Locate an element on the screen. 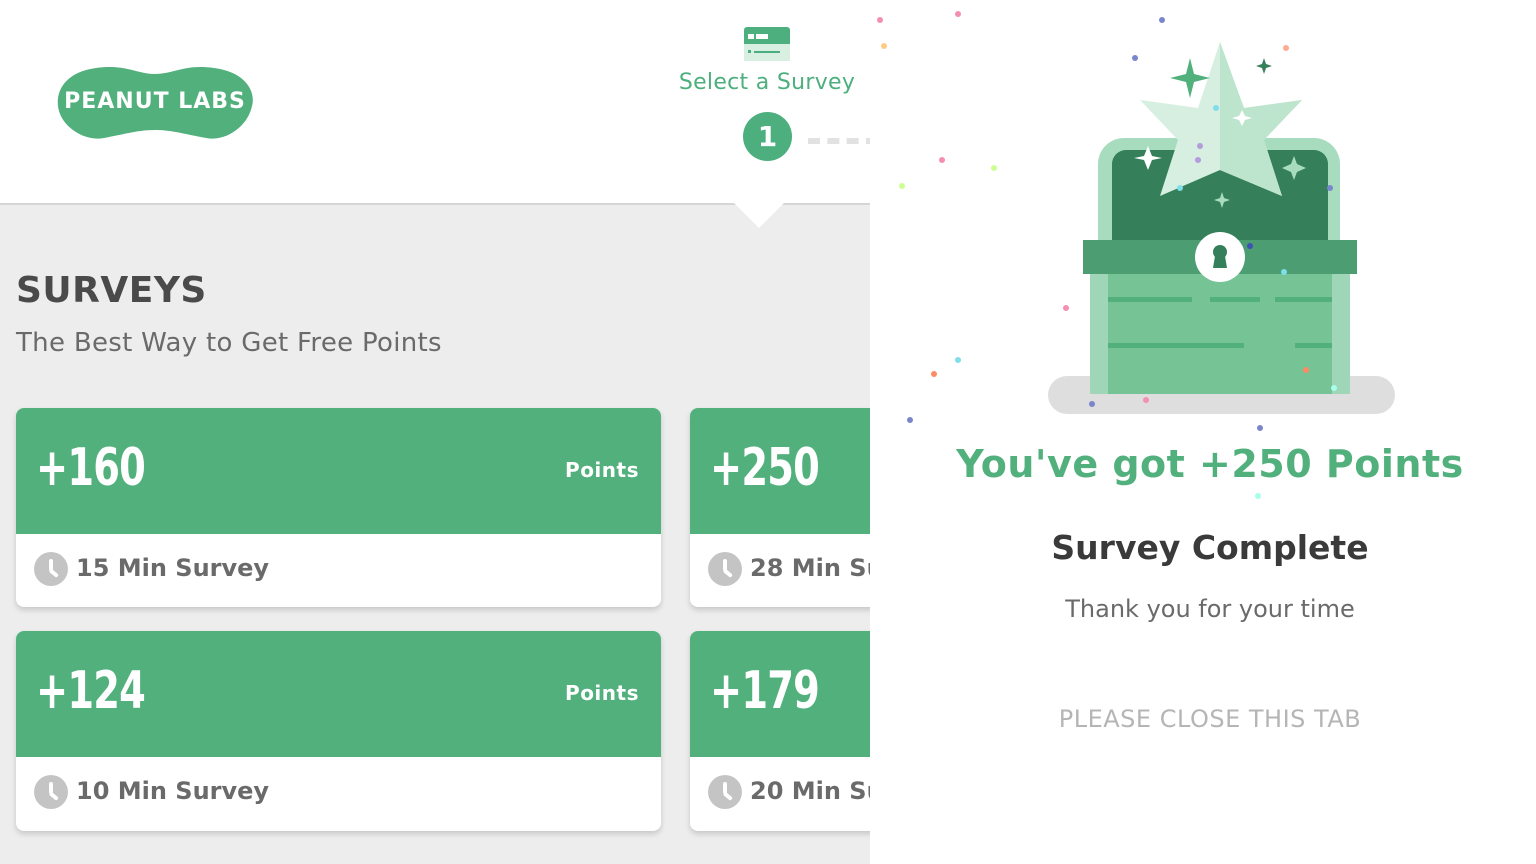 The height and width of the screenshot is (864, 1536). survey-card-icon is located at coordinates (767, 44).